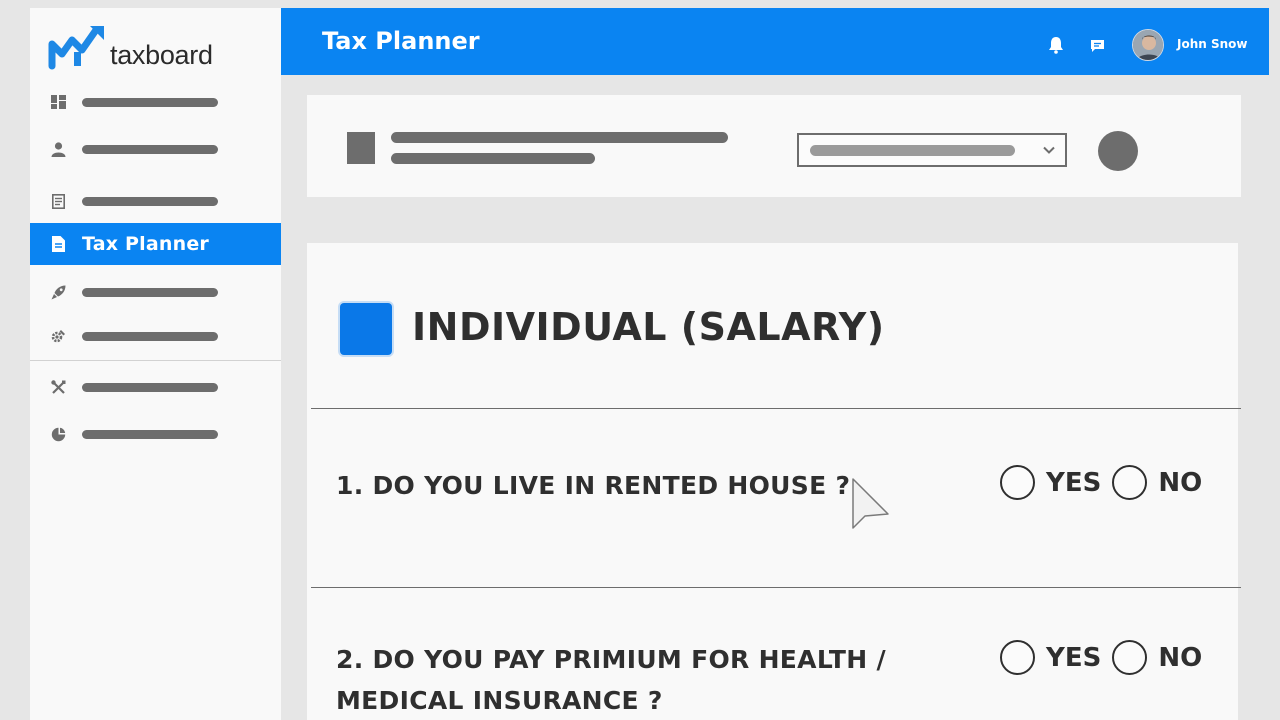 The height and width of the screenshot is (720, 1280). I want to click on mouse-cursor-icon, so click(872, 508).